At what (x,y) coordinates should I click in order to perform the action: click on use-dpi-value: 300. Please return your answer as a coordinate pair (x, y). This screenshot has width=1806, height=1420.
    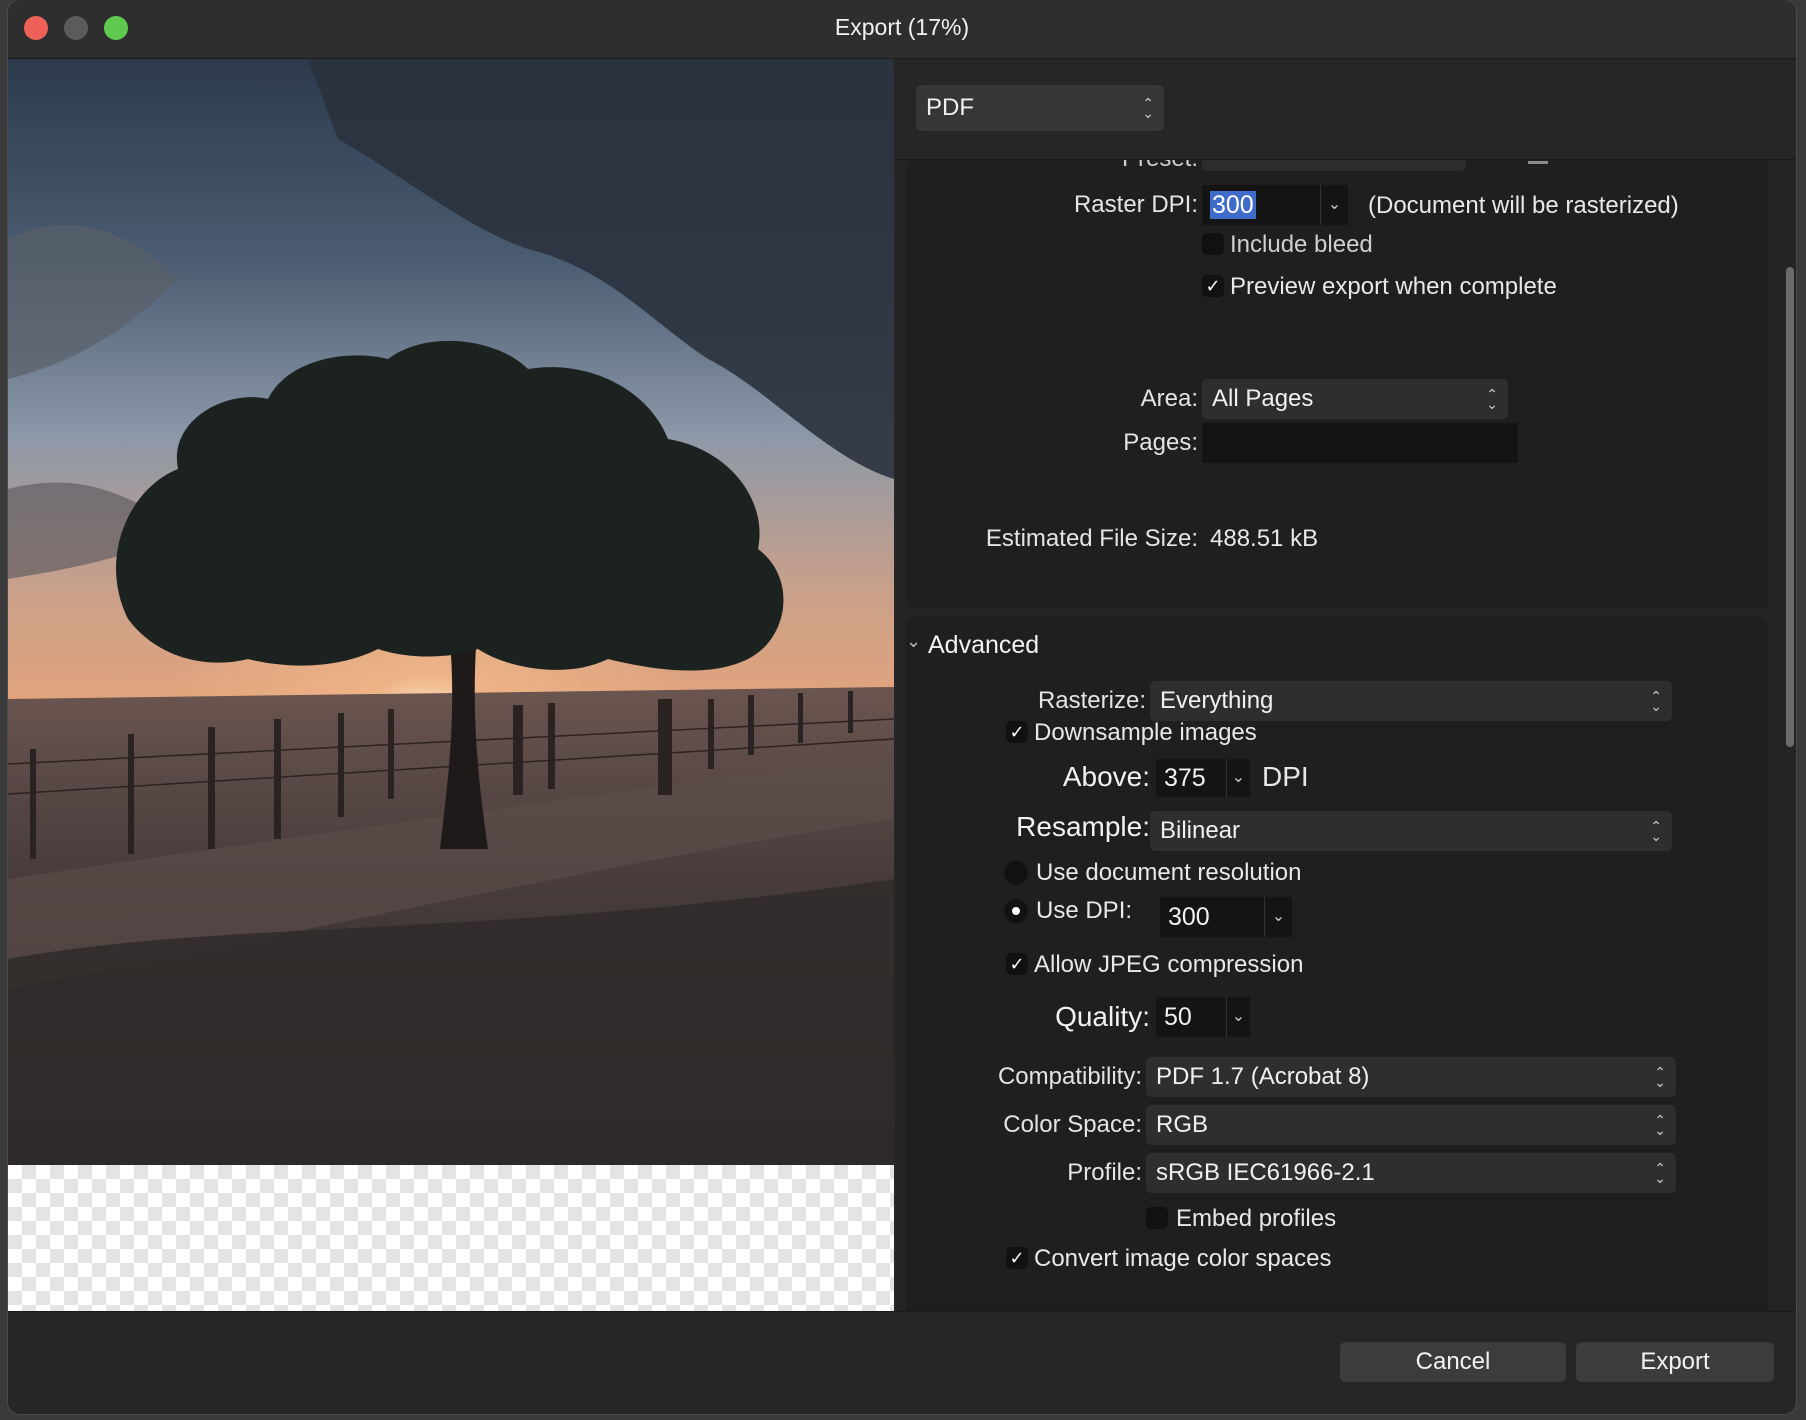
    Looking at the image, I should click on (1189, 917).